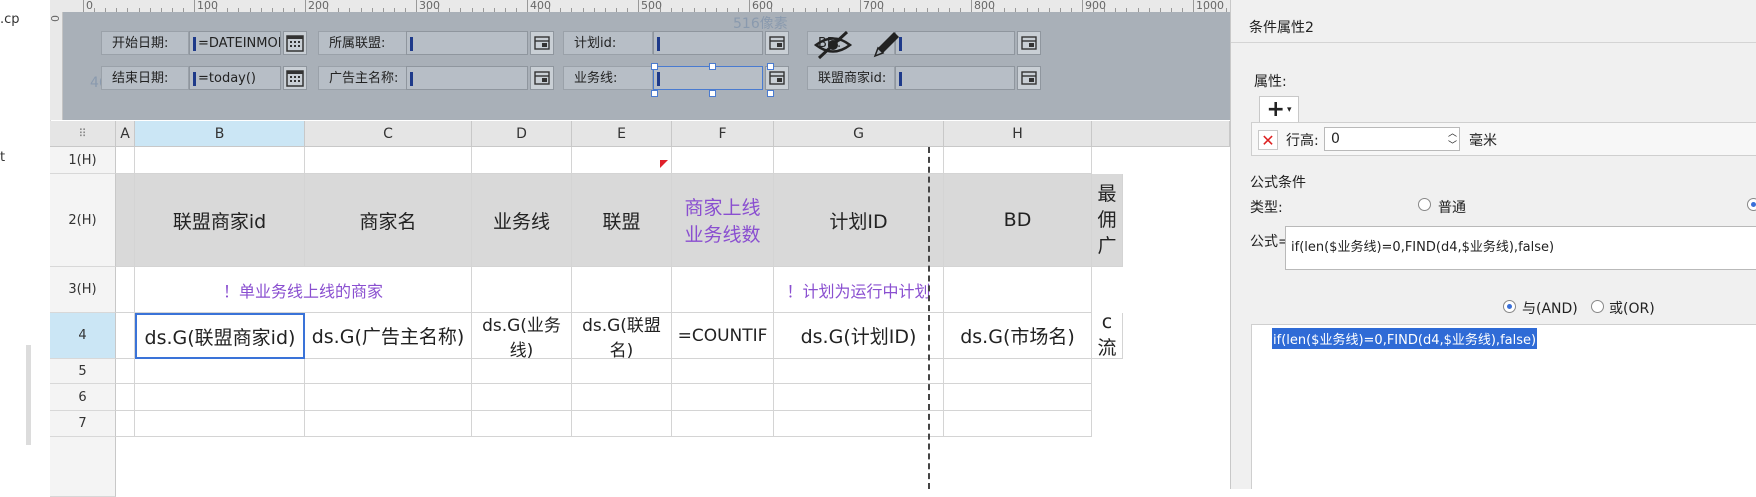 The image size is (1756, 497). I want to click on row-header: 7, so click(83, 424).